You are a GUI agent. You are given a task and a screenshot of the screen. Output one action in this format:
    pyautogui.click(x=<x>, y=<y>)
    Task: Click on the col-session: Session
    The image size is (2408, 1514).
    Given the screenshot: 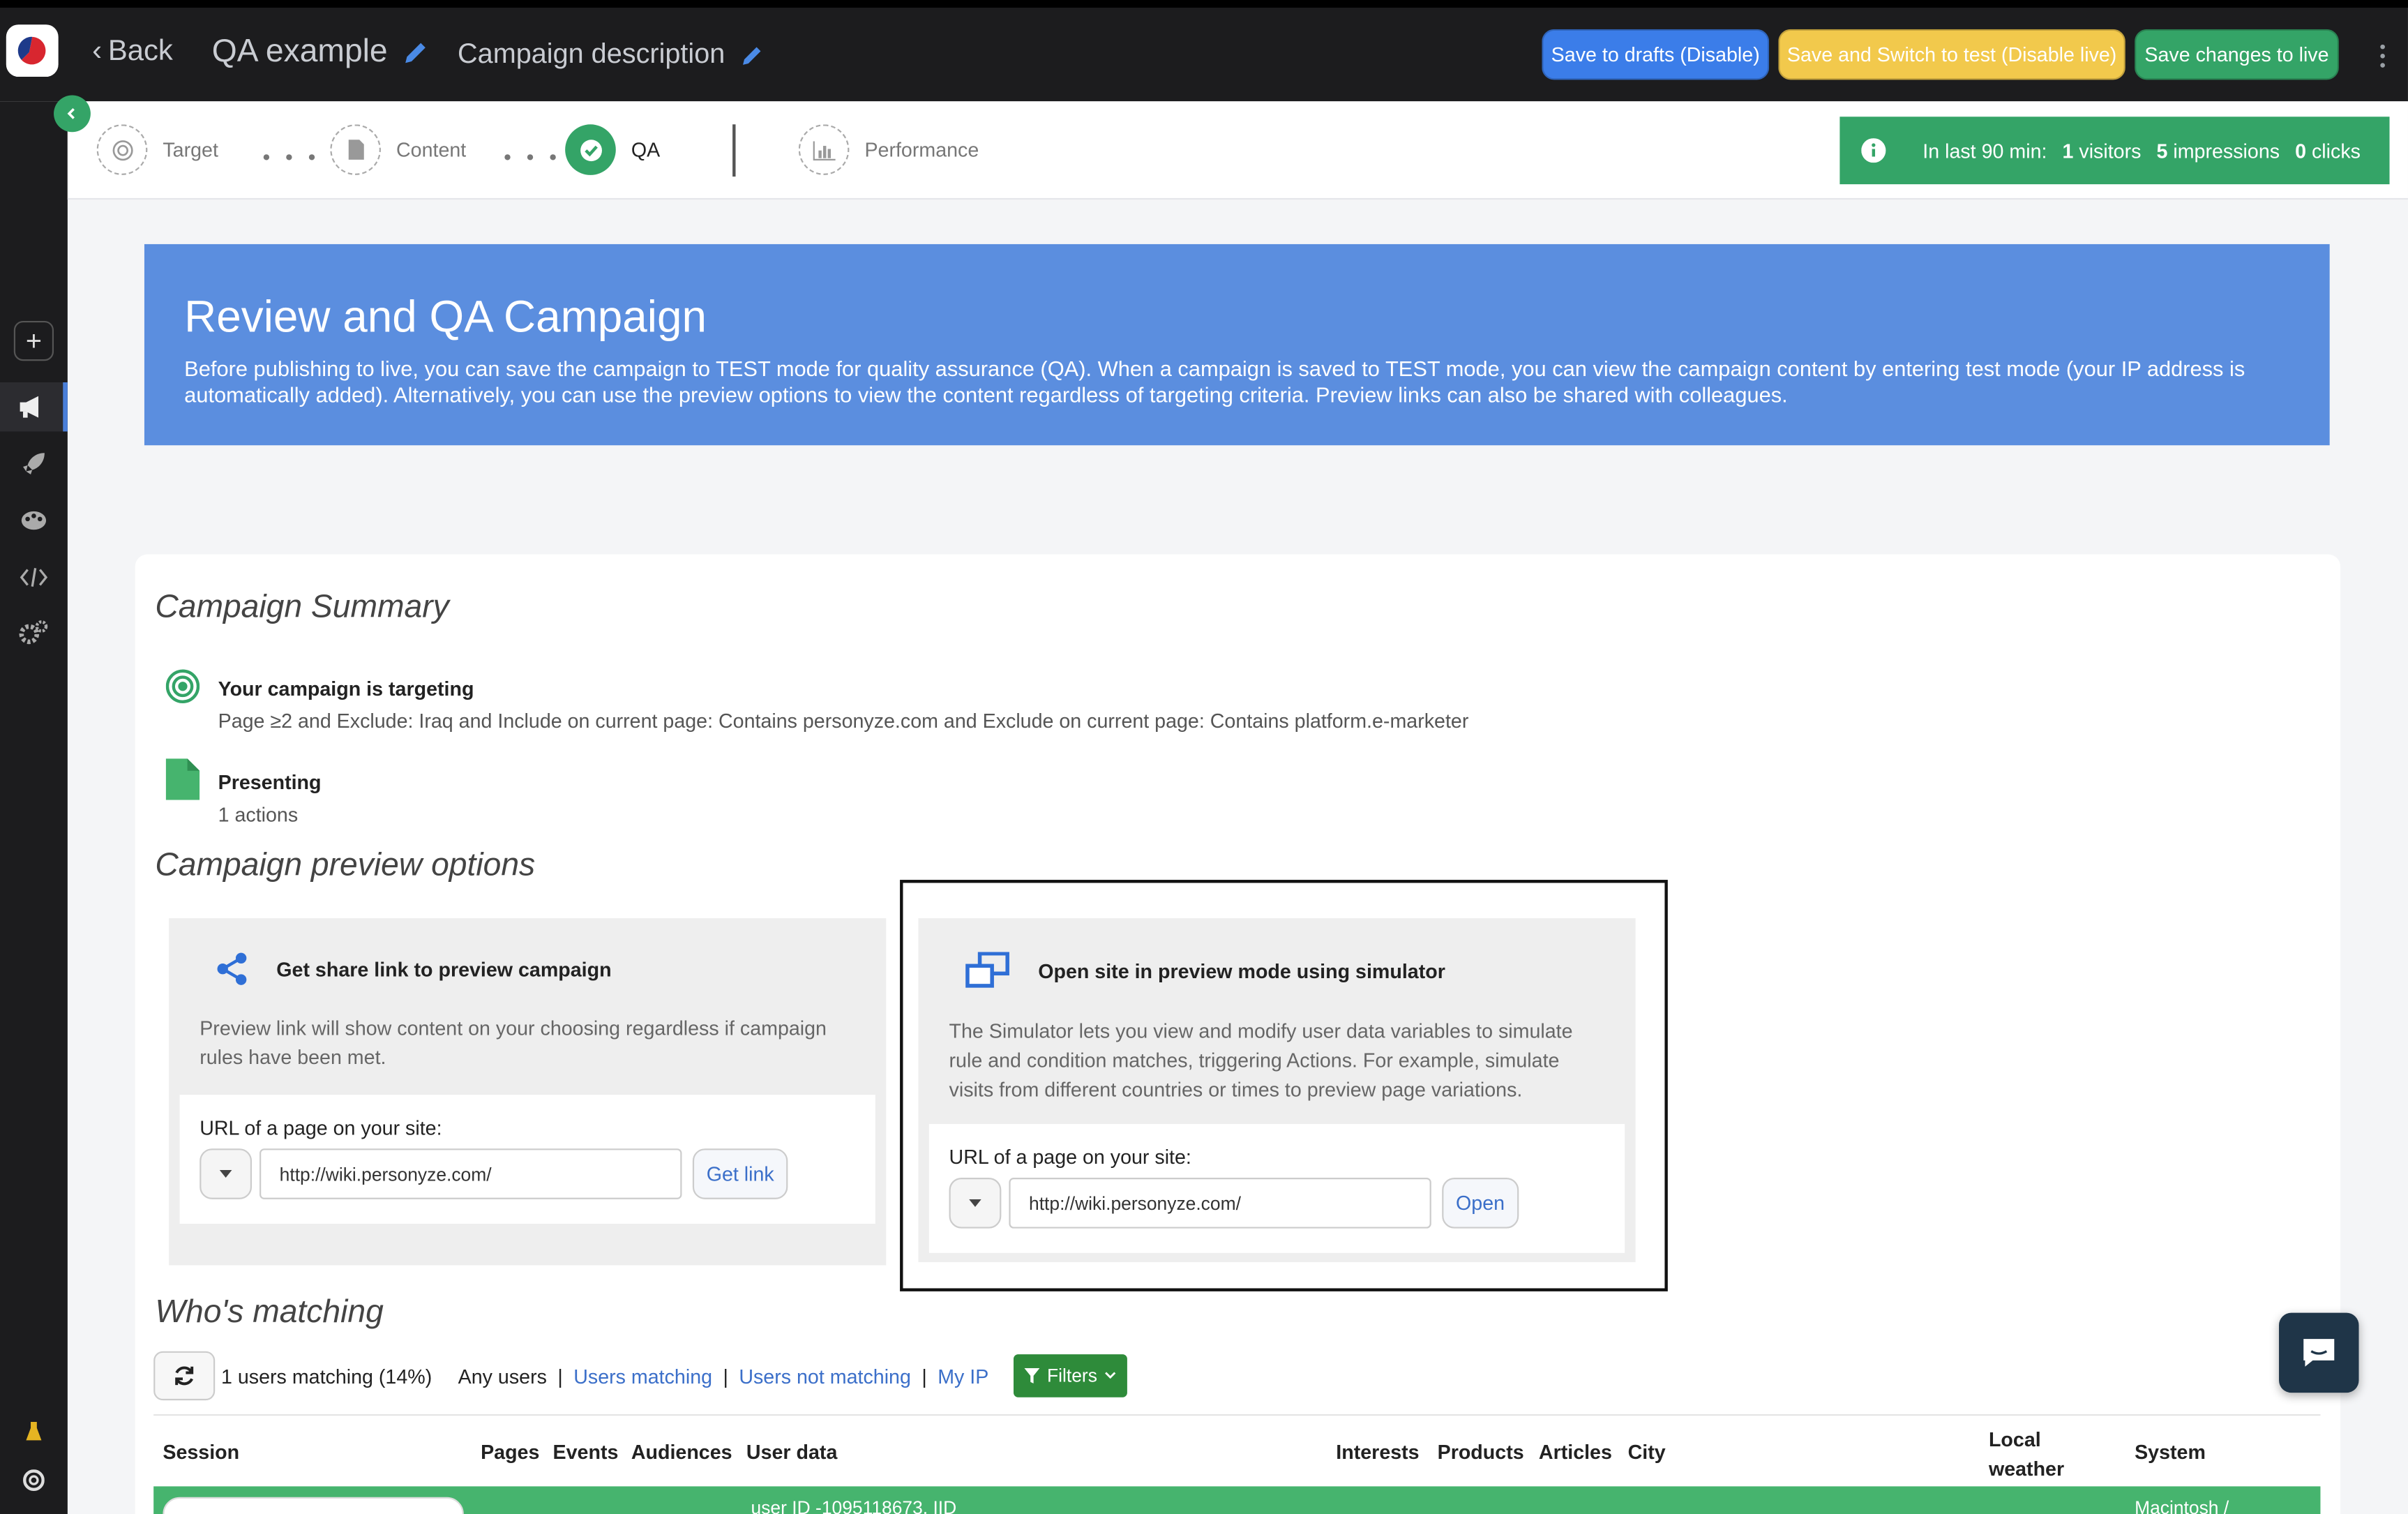 What is the action you would take?
    pyautogui.click(x=201, y=1451)
    